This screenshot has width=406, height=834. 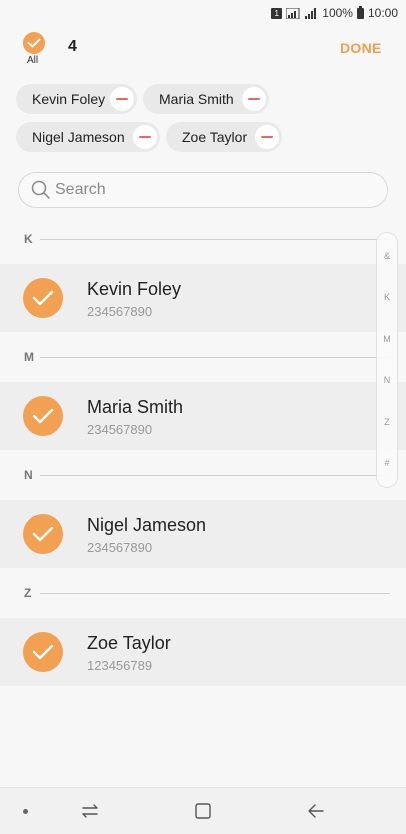 I want to click on selected-count: 4, so click(x=72, y=46).